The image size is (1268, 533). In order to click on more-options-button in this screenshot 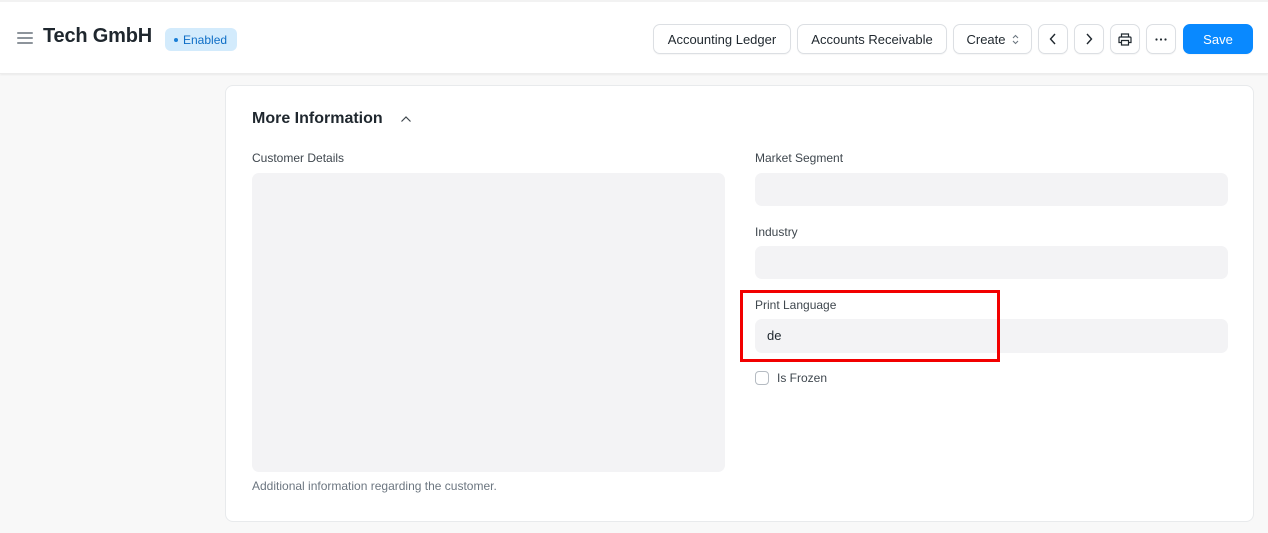, I will do `click(1161, 39)`.